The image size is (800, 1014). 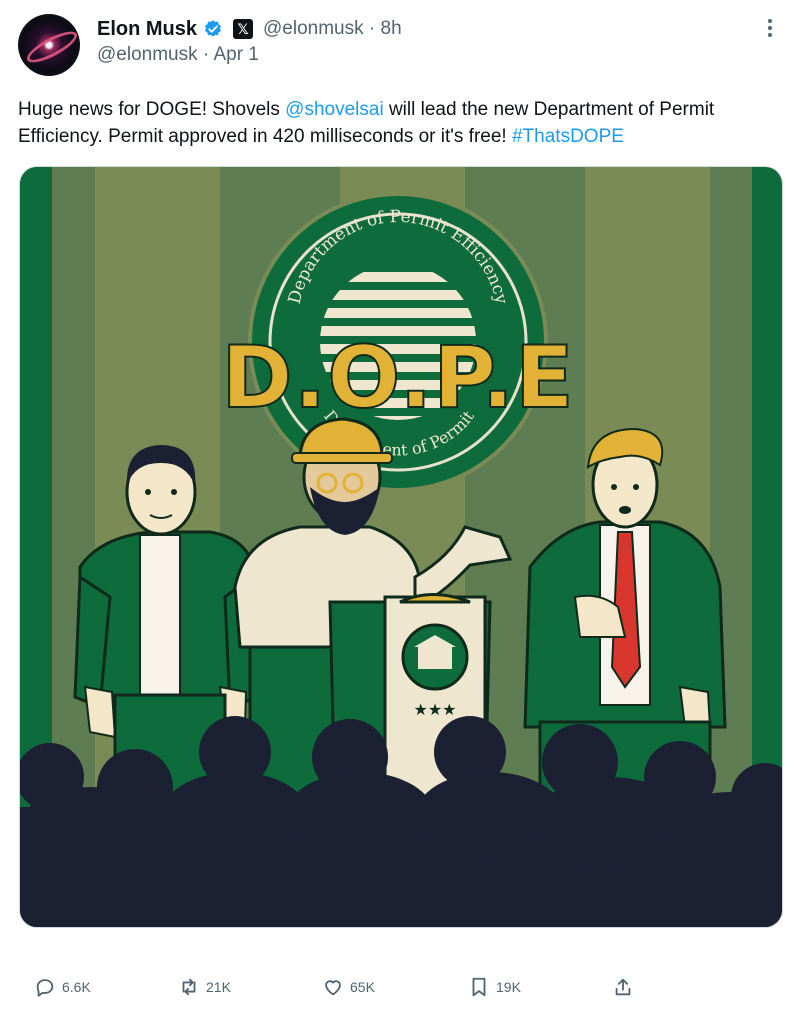 I want to click on hashtag-link: #ThatsDOPE, so click(x=568, y=136).